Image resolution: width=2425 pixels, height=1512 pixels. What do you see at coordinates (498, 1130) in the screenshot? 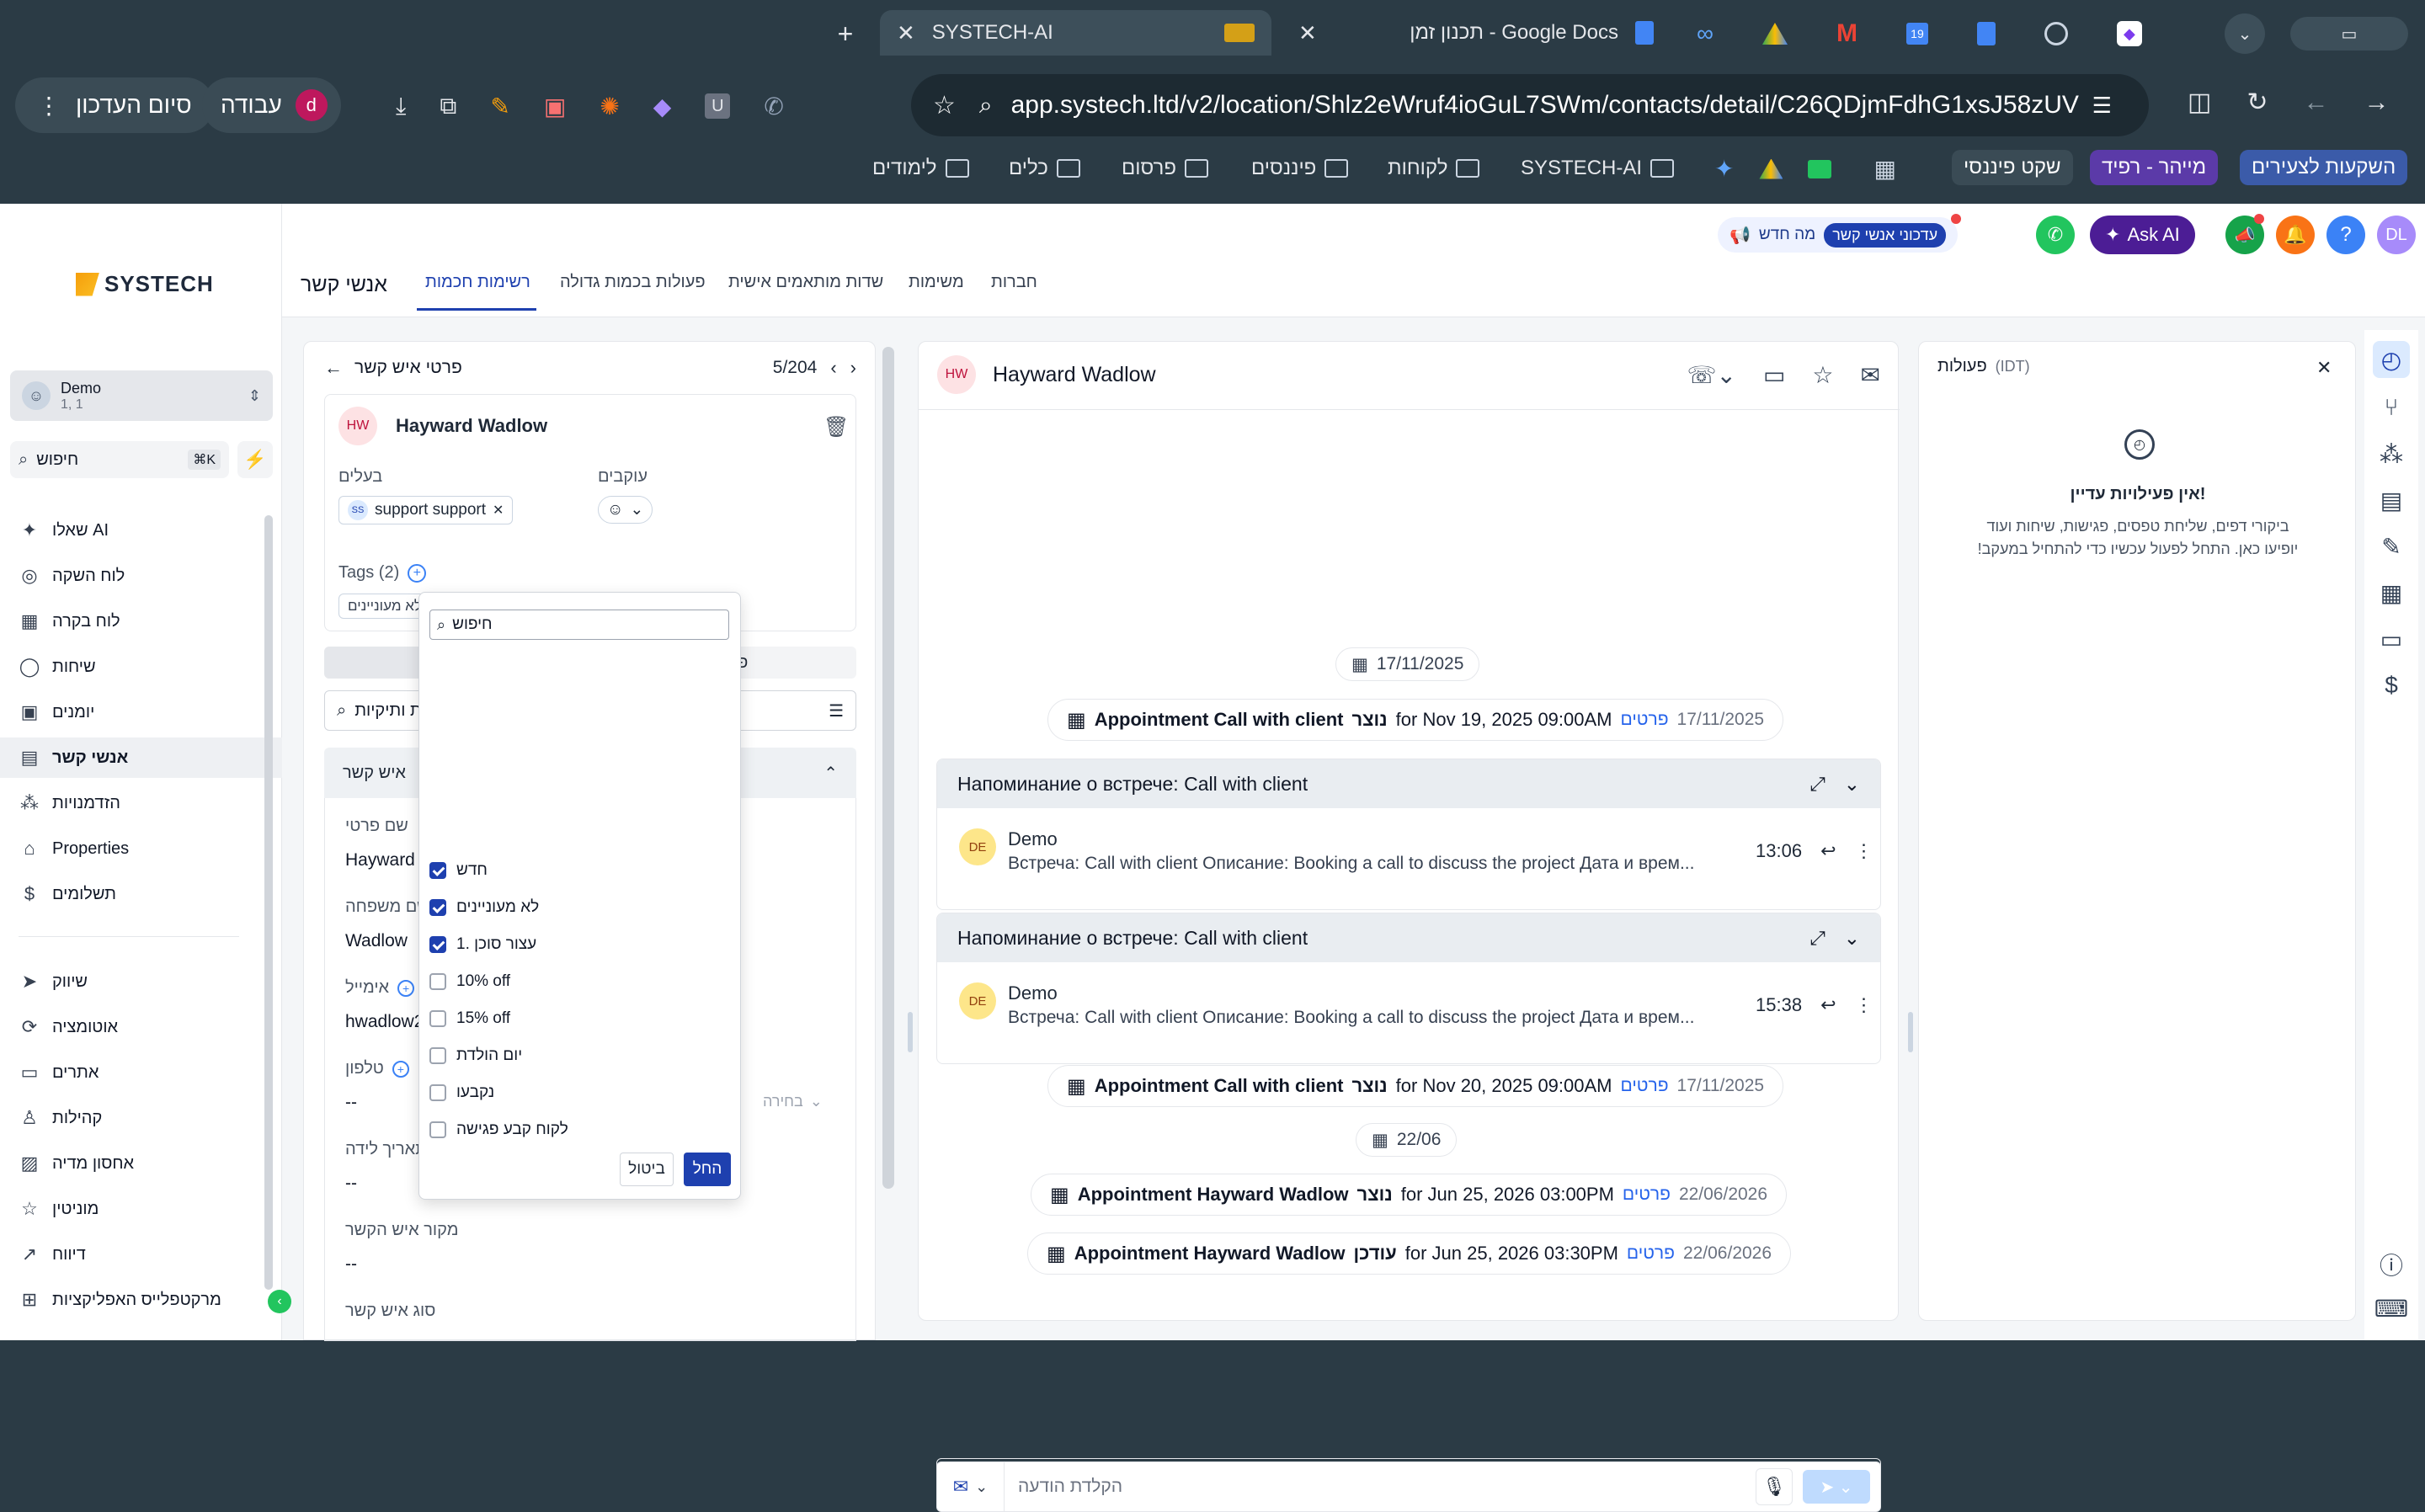
I see `tag-option: לקוח קבע פגישה` at bounding box center [498, 1130].